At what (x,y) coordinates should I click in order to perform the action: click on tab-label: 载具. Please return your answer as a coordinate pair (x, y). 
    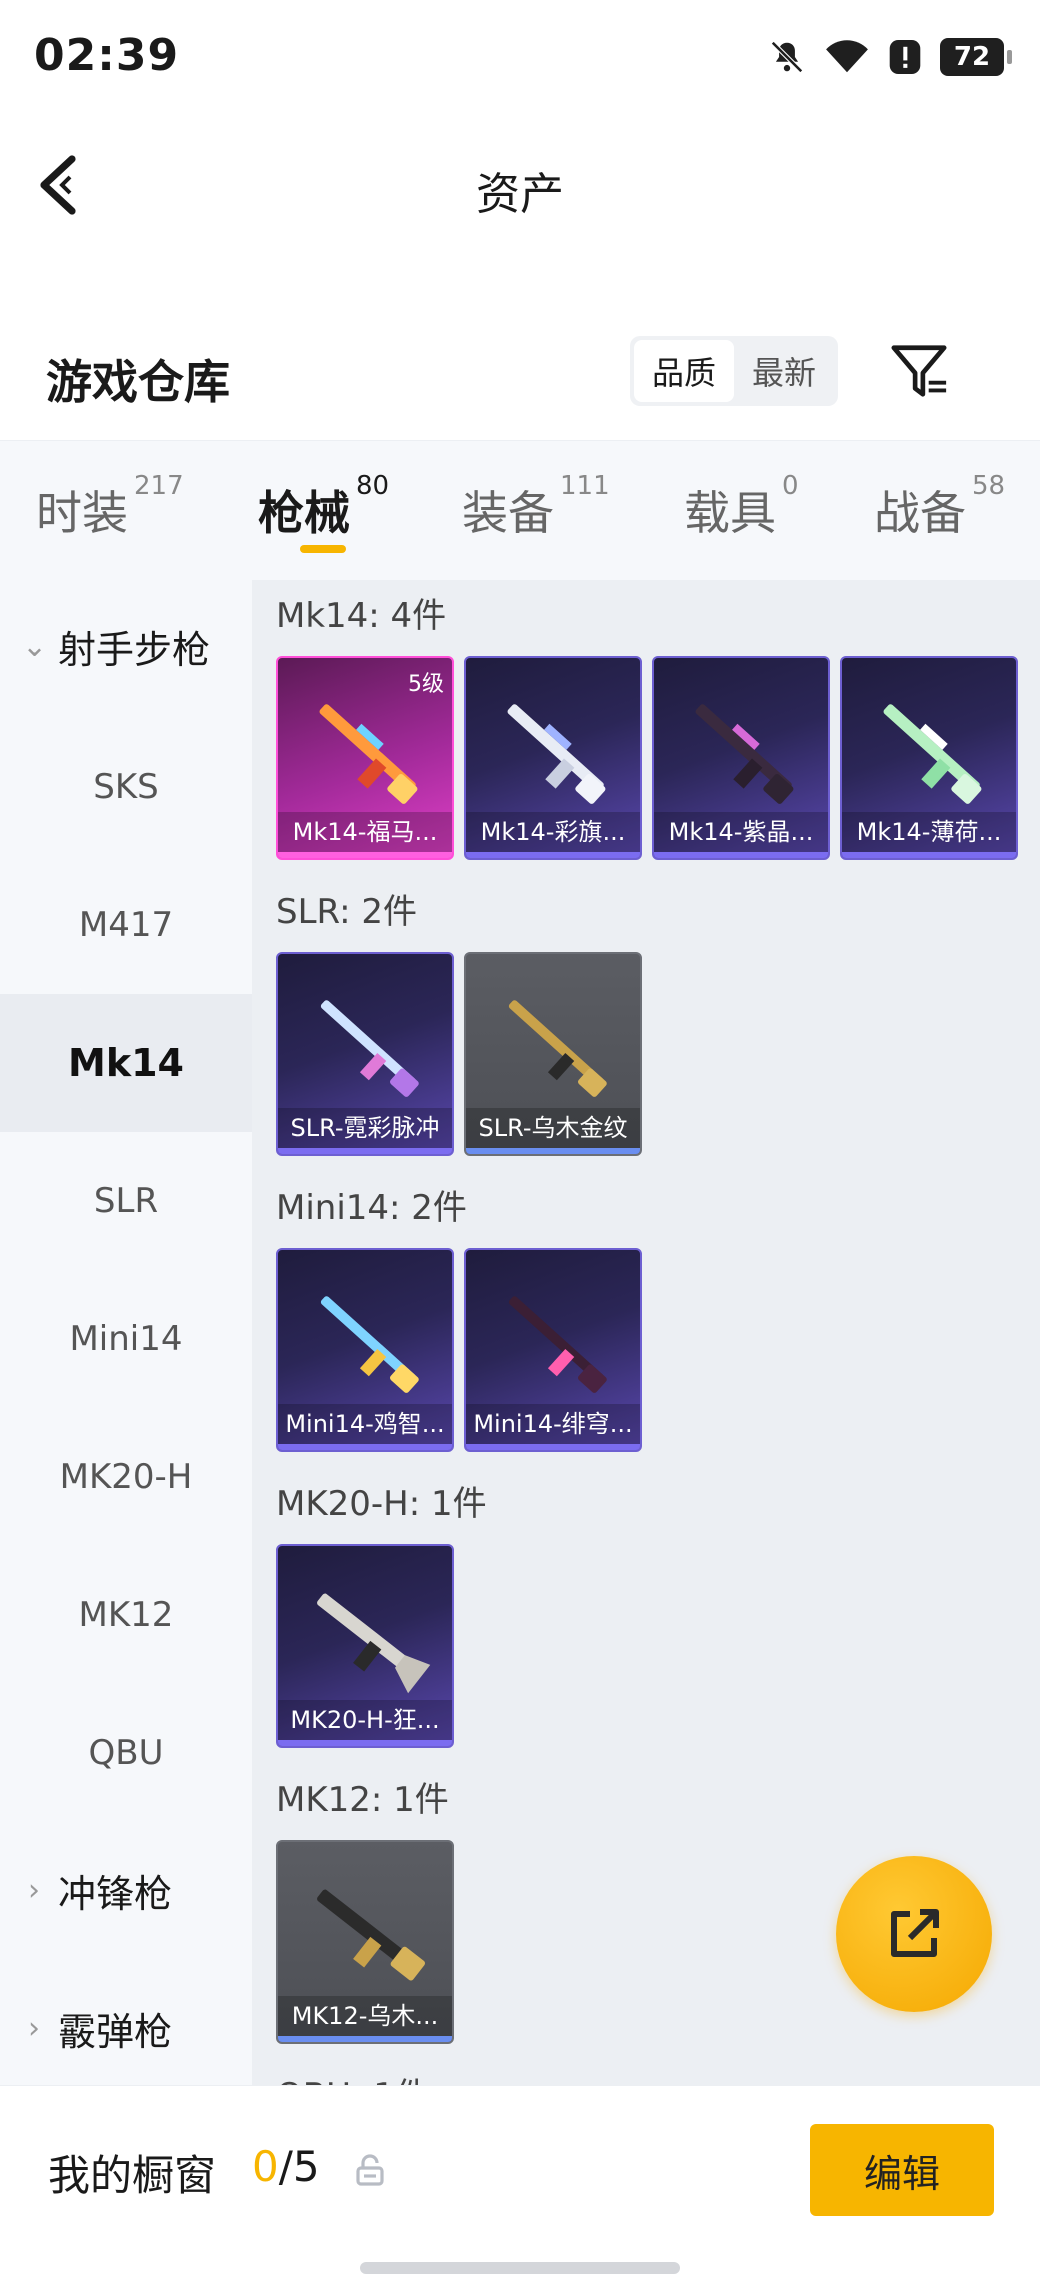
    Looking at the image, I should click on (730, 513).